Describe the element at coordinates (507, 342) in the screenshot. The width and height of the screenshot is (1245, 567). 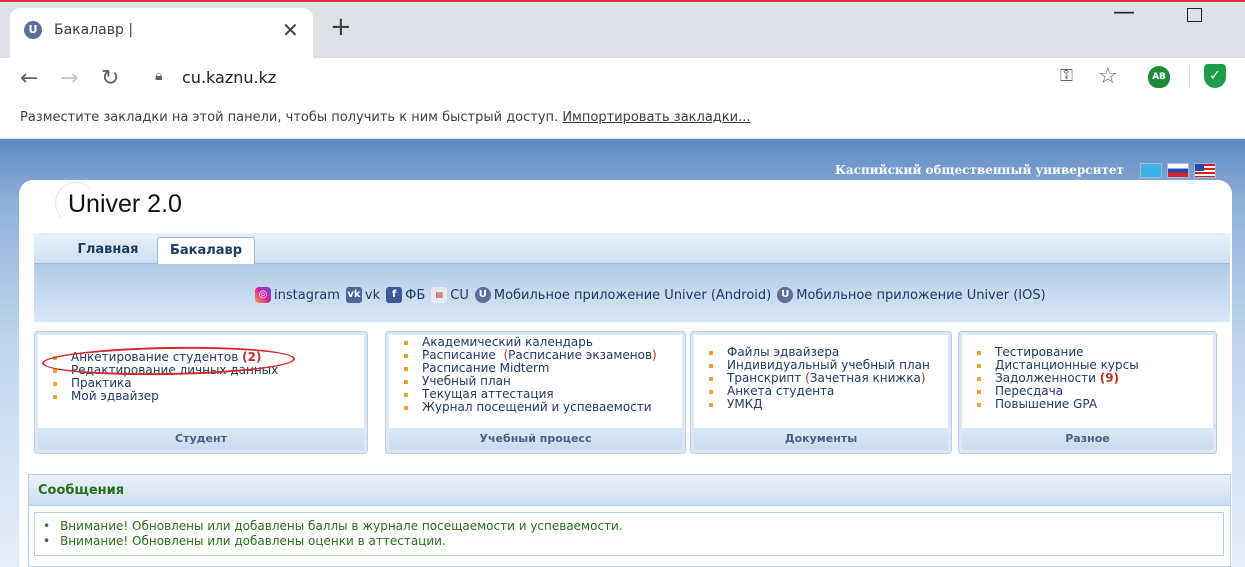
I see `menu-link: Академический календарь` at that location.